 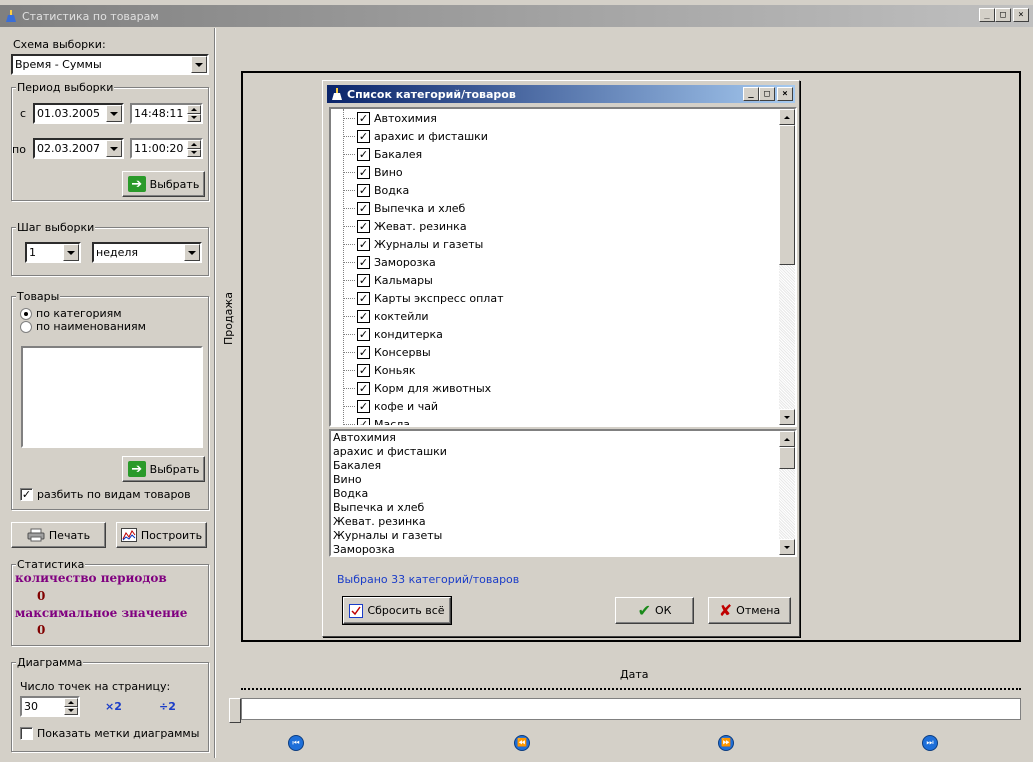 I want to click on dialog-maximize-button: □, so click(x=767, y=94).